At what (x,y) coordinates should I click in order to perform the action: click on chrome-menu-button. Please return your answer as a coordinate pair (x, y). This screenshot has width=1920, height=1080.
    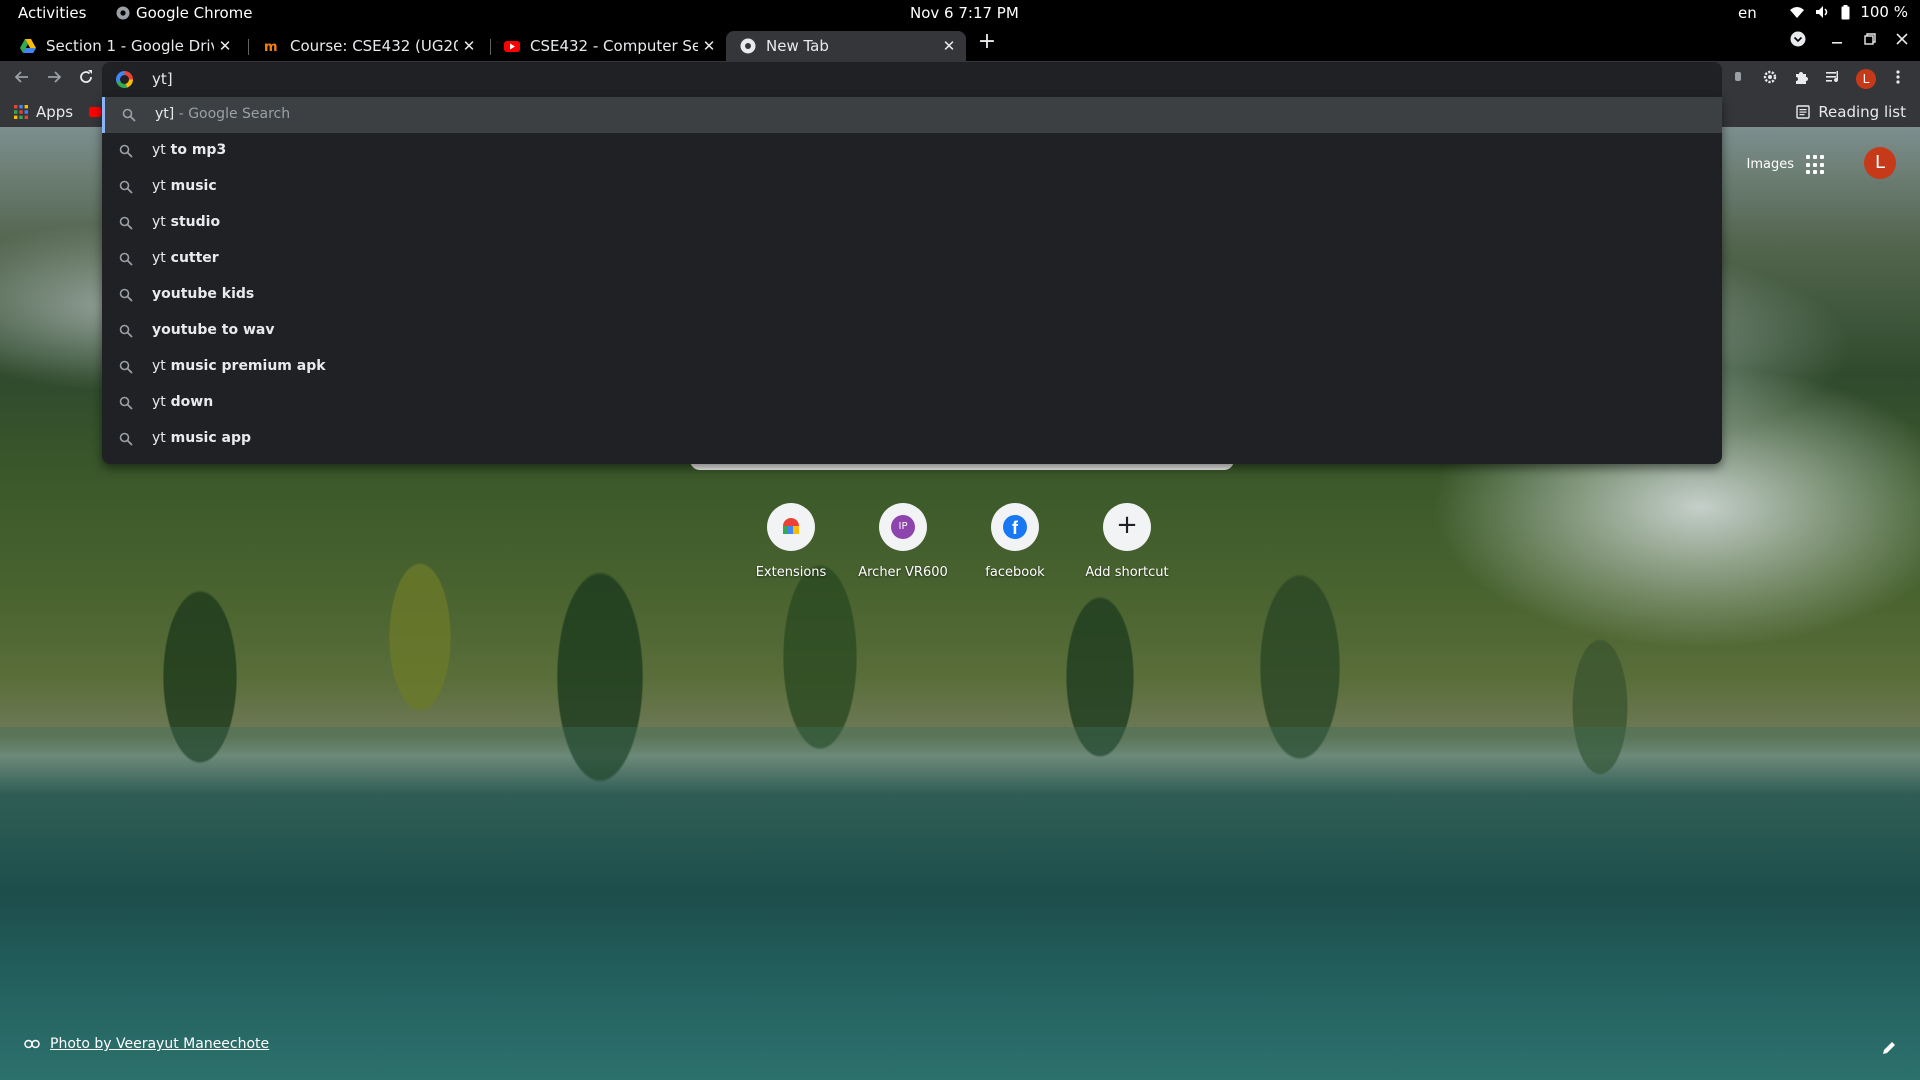
    Looking at the image, I should click on (1898, 79).